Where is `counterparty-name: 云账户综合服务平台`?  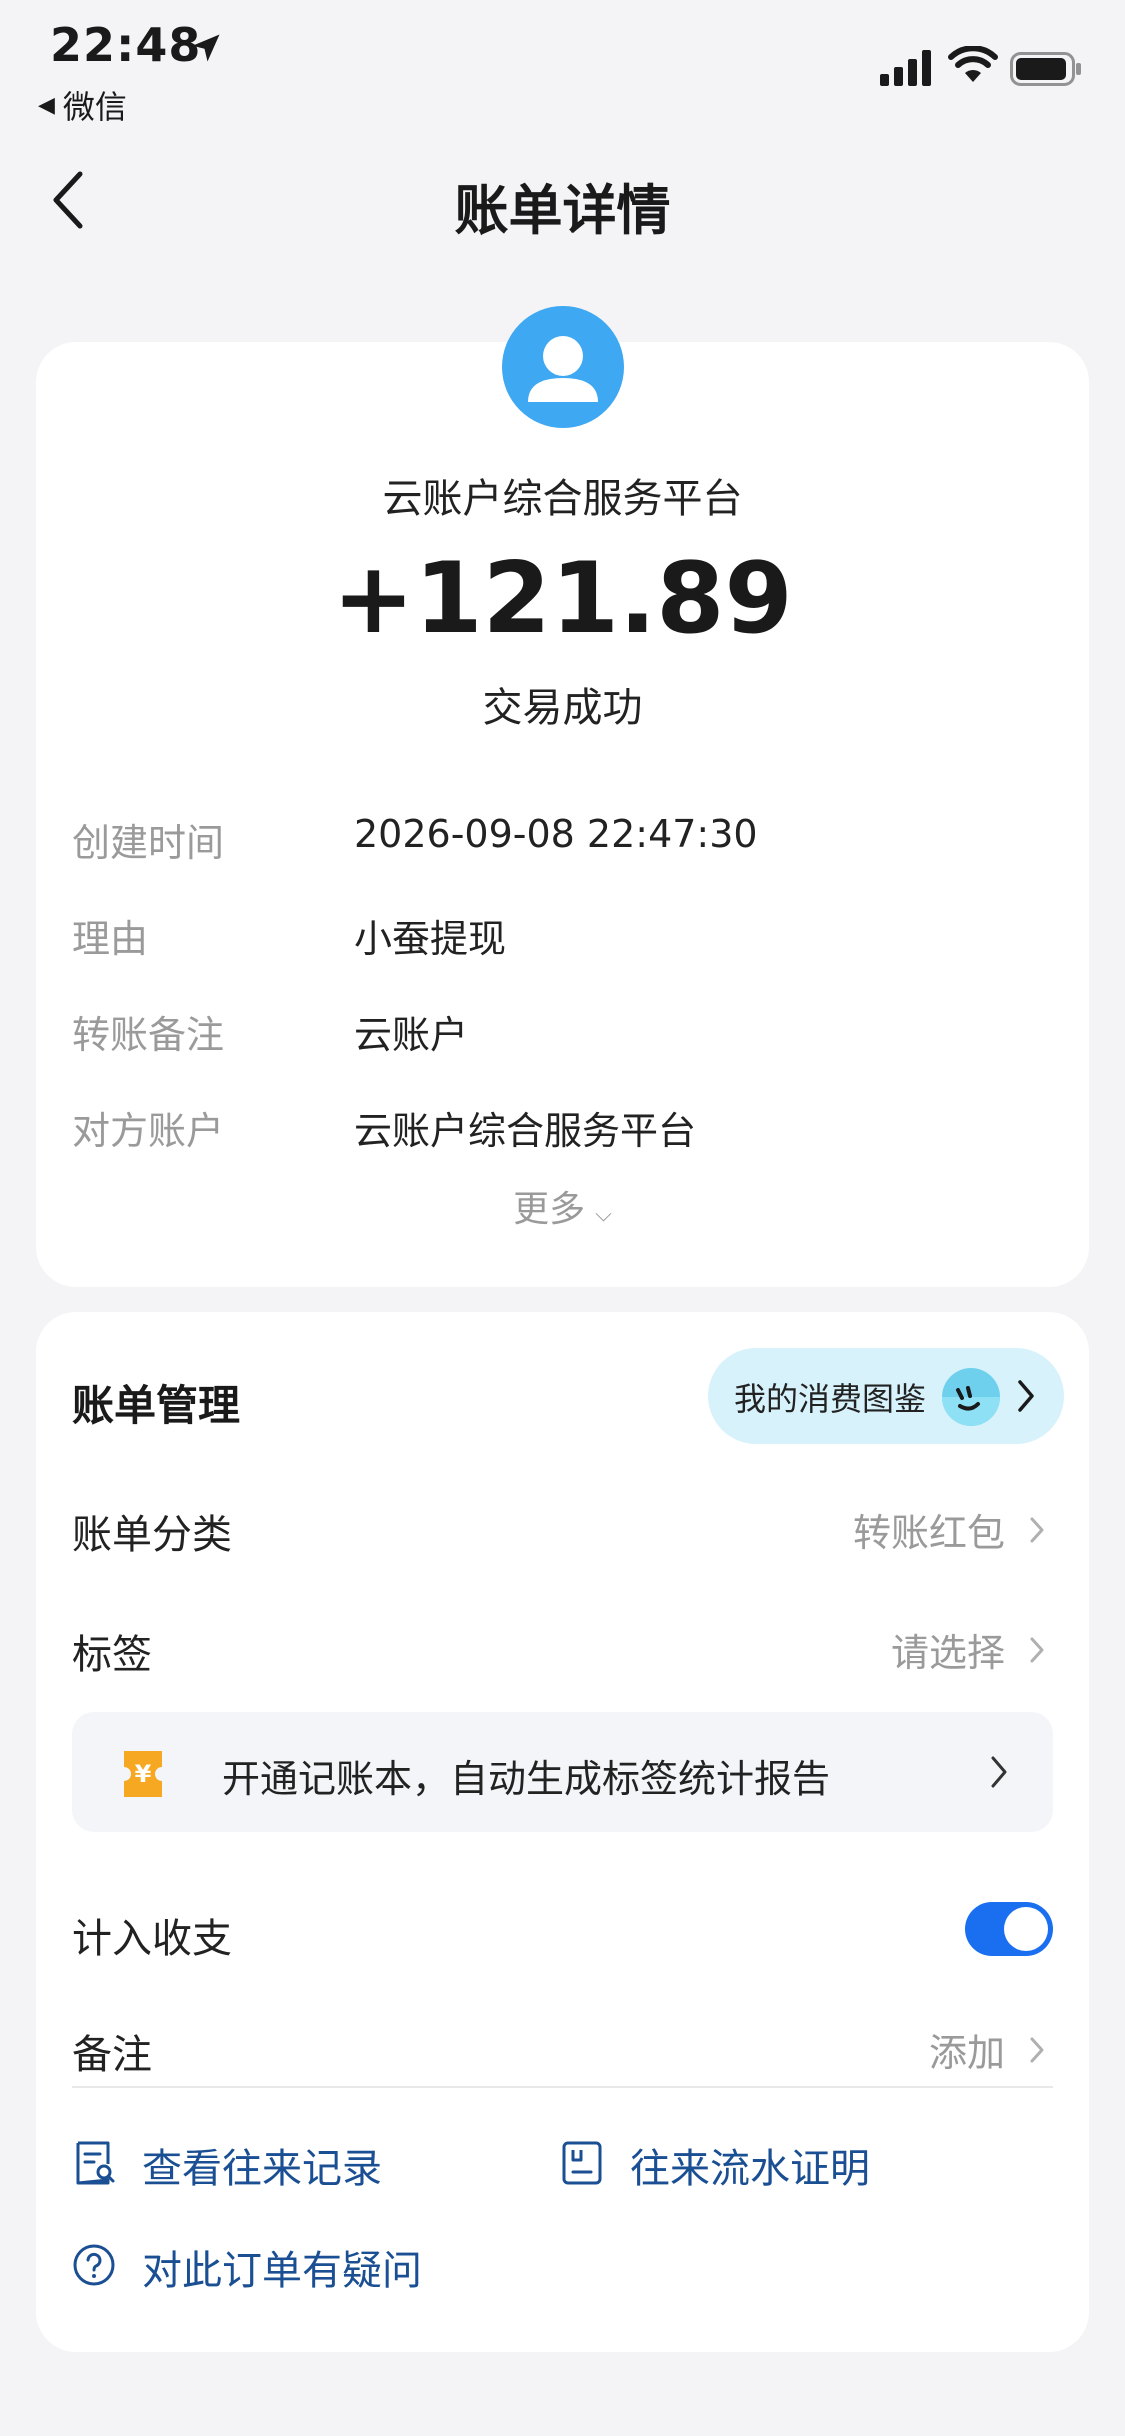 counterparty-name: 云账户综合服务平台 is located at coordinates (562, 499).